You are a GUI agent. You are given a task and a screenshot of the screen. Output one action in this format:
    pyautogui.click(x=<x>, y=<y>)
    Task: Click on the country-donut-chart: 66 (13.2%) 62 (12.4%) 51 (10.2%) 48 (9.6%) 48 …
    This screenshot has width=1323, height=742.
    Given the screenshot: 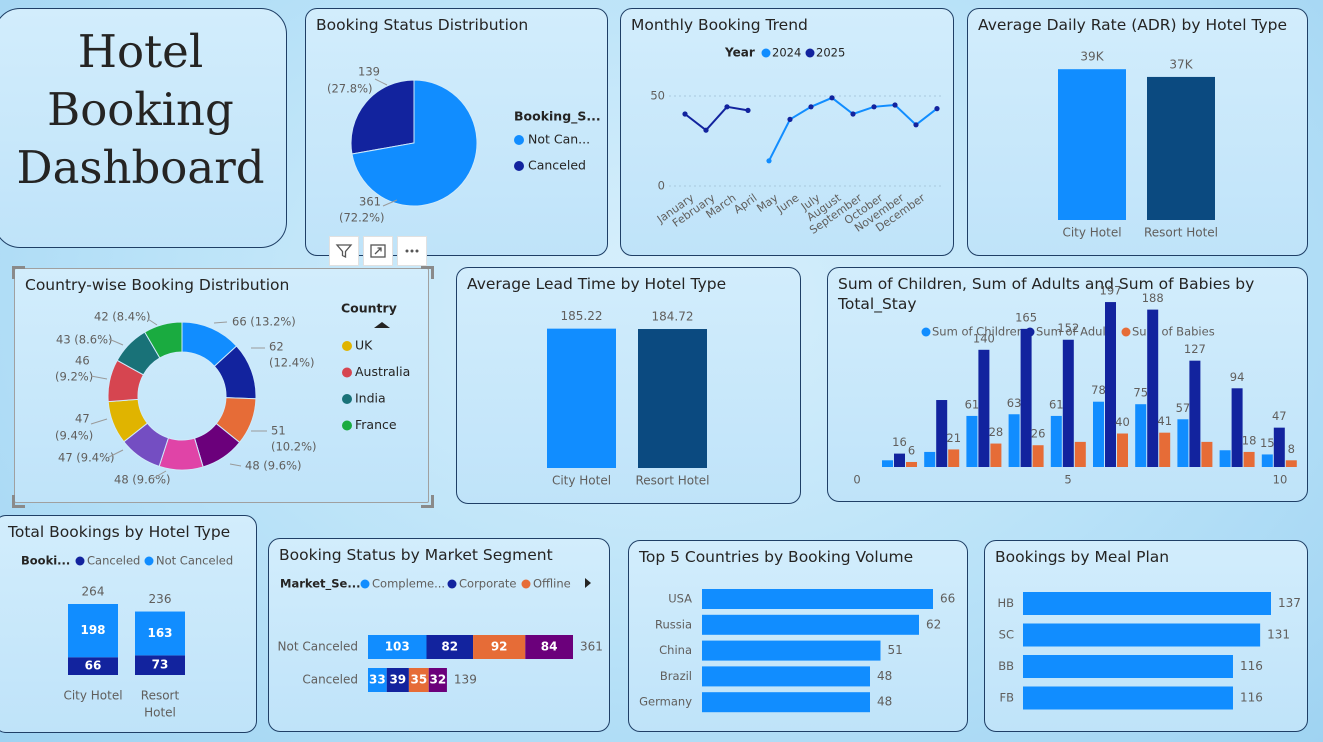 What is the action you would take?
    pyautogui.click(x=222, y=386)
    